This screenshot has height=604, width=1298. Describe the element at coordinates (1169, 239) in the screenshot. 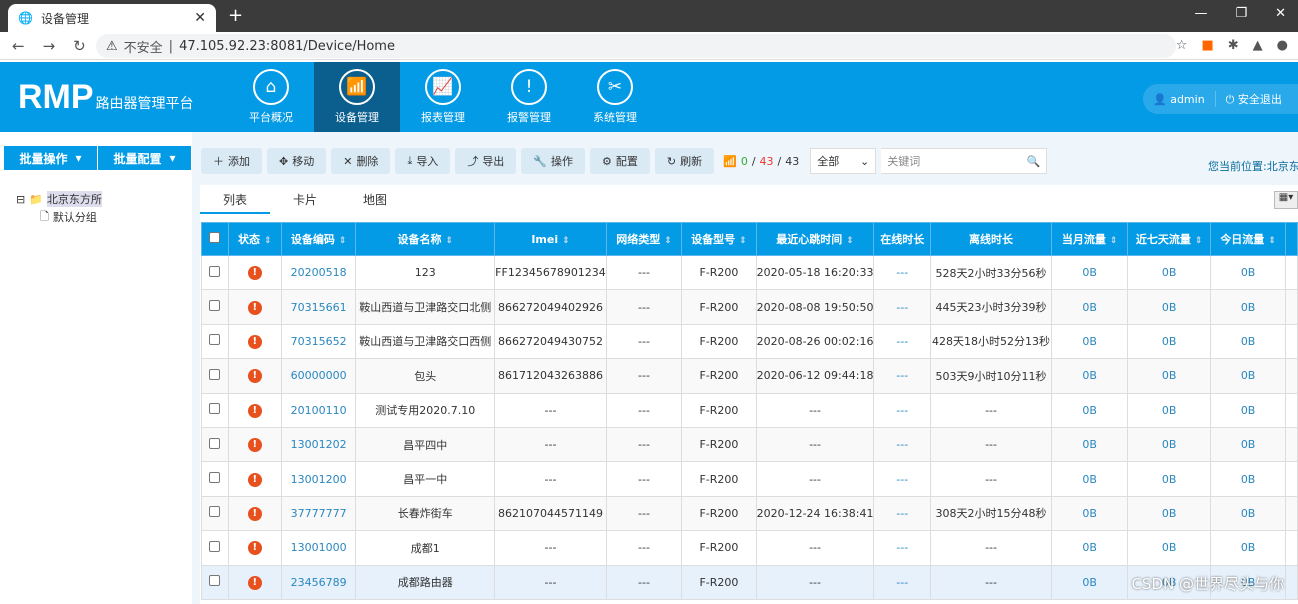

I see `column-header: 近七天流量 ⇕` at that location.